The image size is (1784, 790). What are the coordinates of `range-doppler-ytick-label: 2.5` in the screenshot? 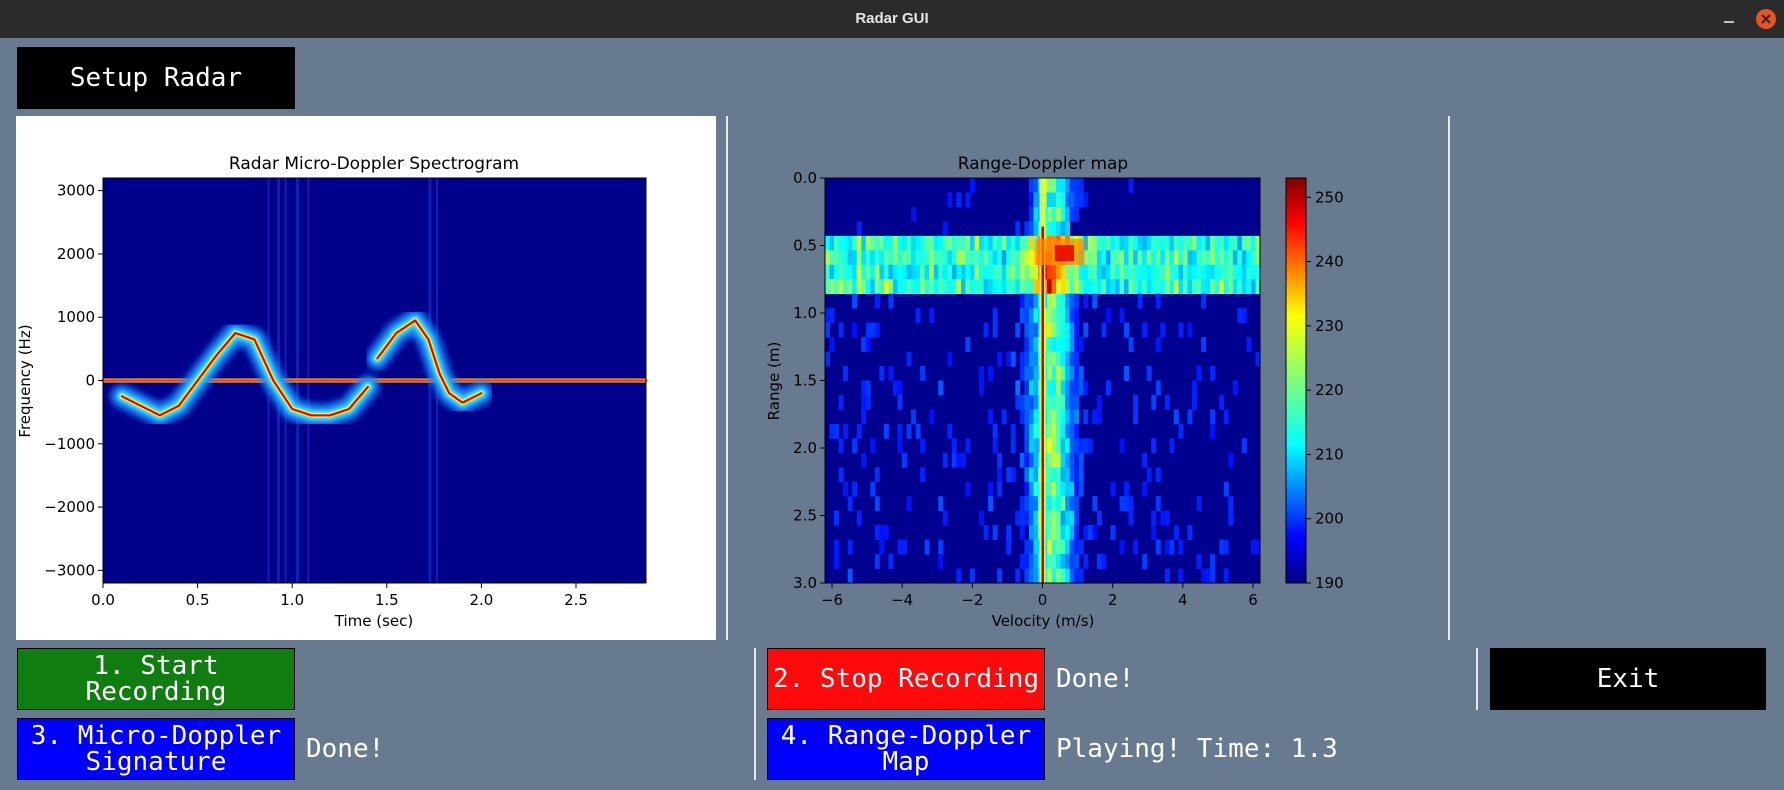 It's located at (805, 516).